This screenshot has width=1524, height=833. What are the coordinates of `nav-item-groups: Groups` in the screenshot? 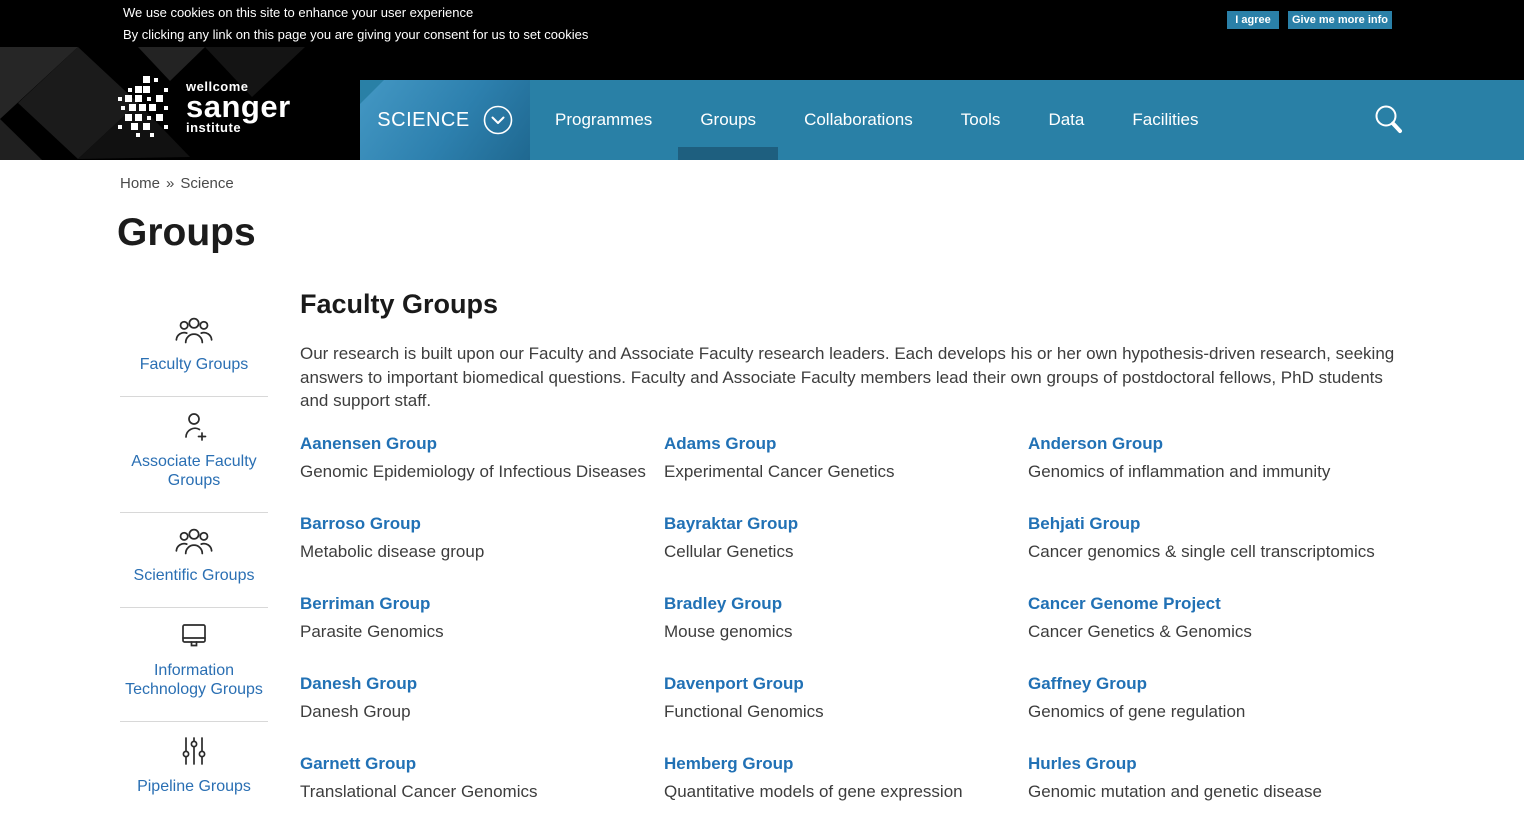 It's located at (728, 120).